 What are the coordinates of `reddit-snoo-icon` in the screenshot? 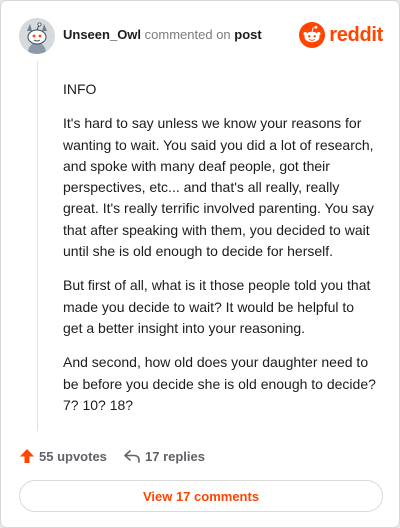 It's located at (312, 35).